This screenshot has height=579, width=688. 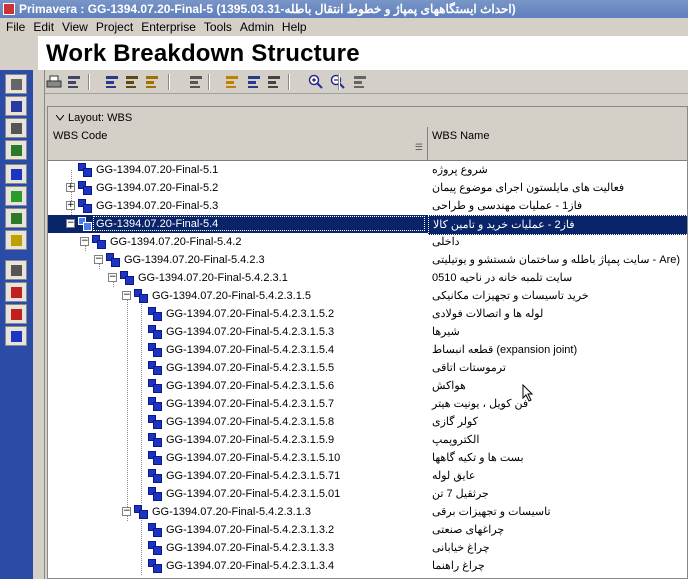 What do you see at coordinates (316, 82) in the screenshot?
I see `zoom-in-icon` at bounding box center [316, 82].